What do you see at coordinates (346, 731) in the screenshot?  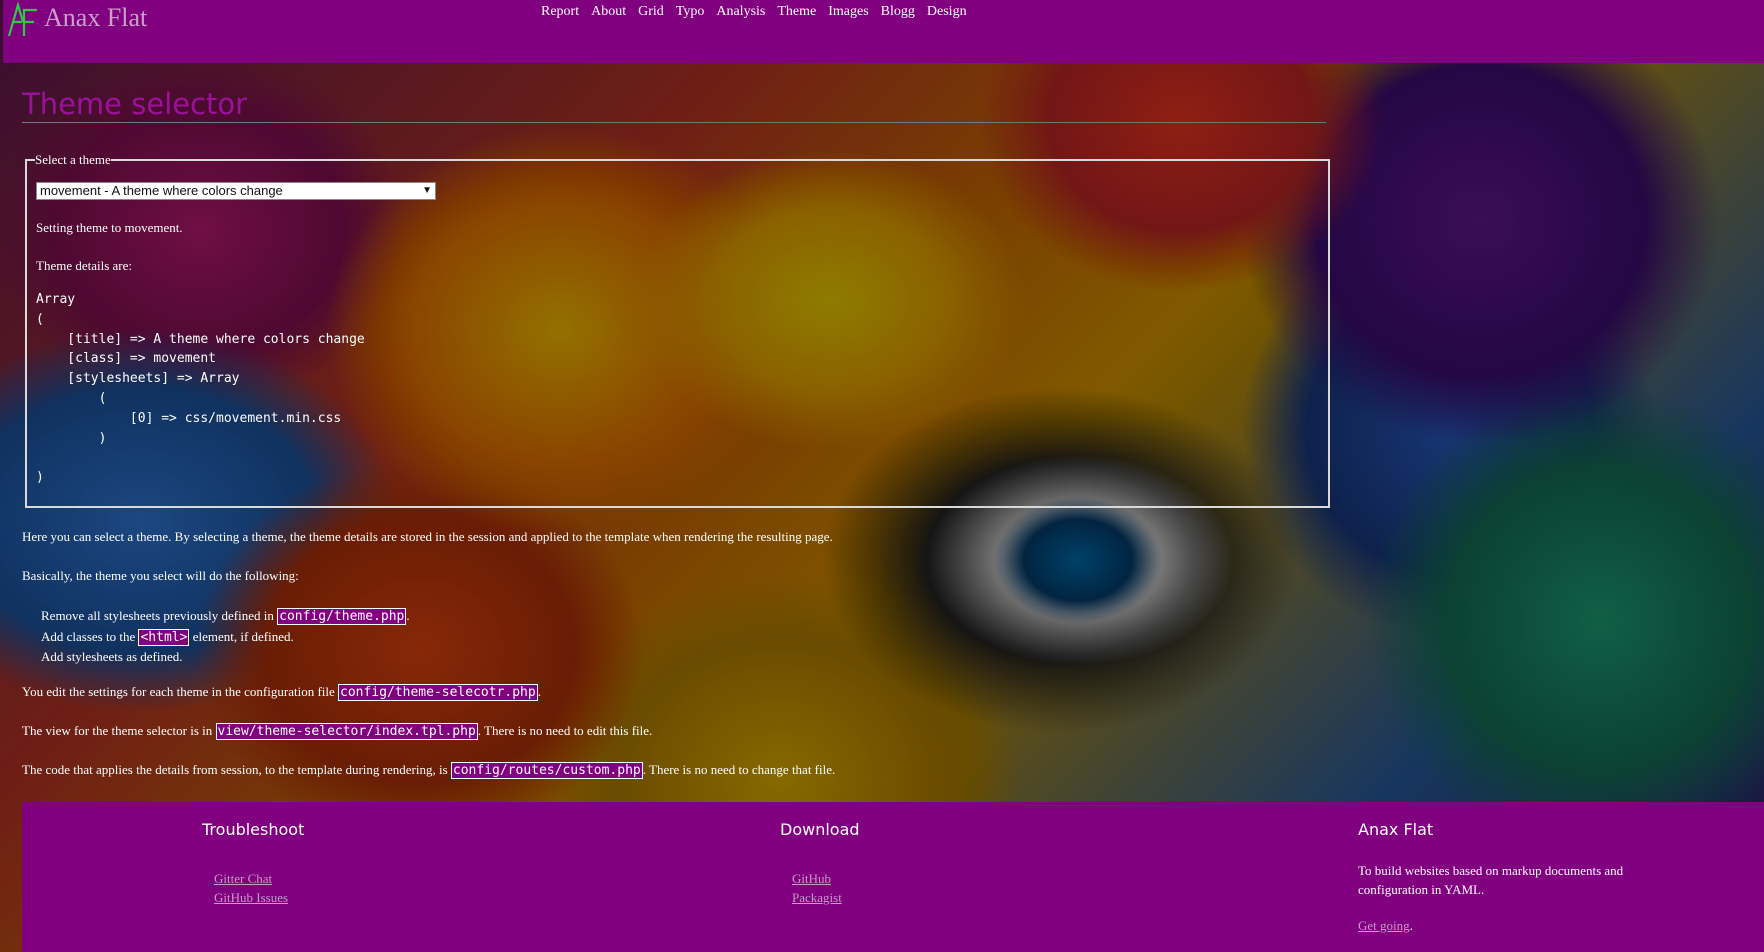 I see `code-view-file: view/theme-selector/index.tpl.php` at bounding box center [346, 731].